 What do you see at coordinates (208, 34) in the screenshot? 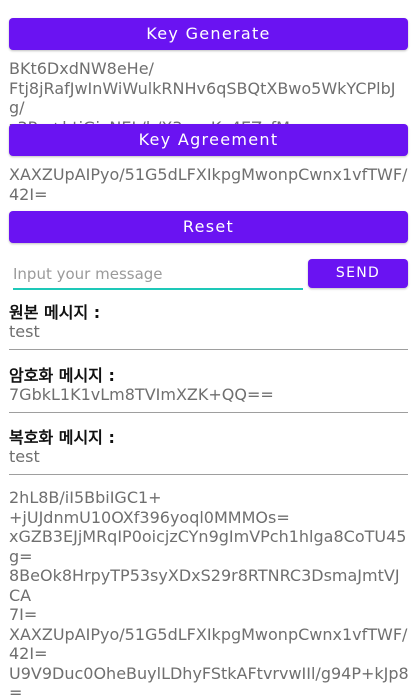
I see `key-generate-button: Key Generate` at bounding box center [208, 34].